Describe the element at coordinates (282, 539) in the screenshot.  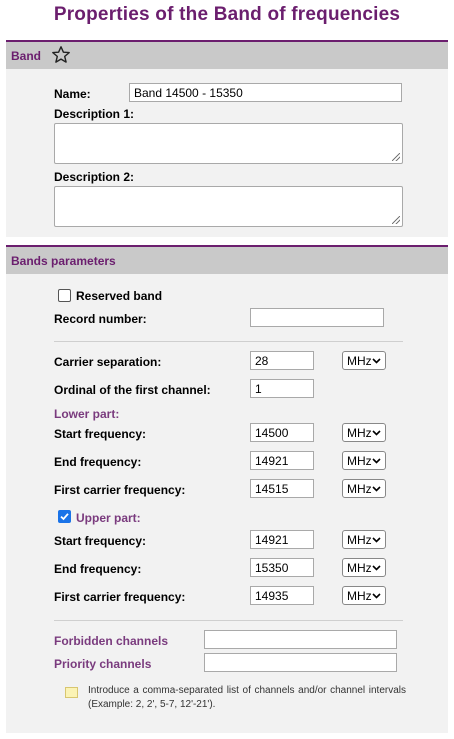
I see `upper-start-frequency-input` at that location.